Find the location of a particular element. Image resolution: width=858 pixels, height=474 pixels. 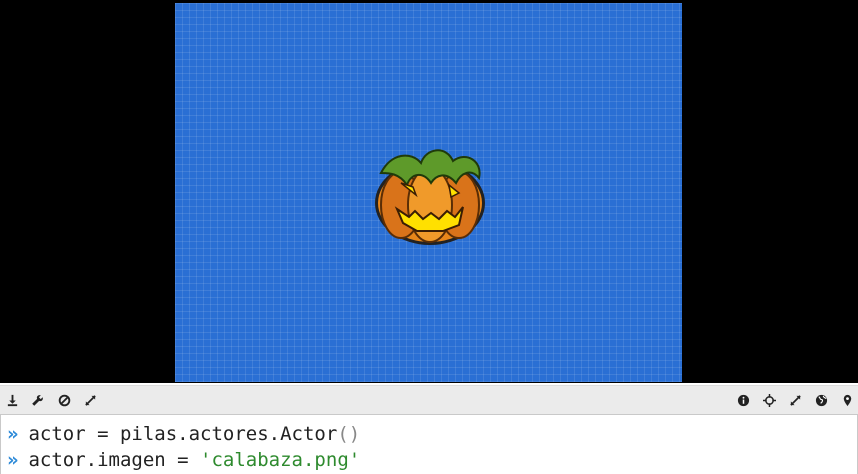

editor-toolbar is located at coordinates (429, 399).